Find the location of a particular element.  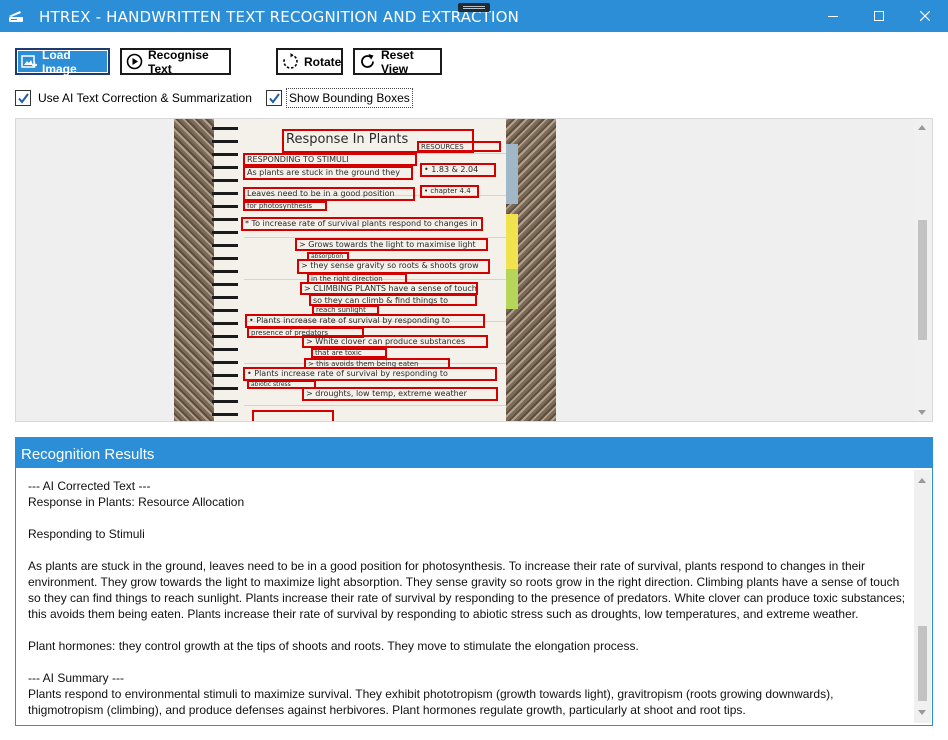

results-line: --- AI Corrected Text --- is located at coordinates (89, 486).